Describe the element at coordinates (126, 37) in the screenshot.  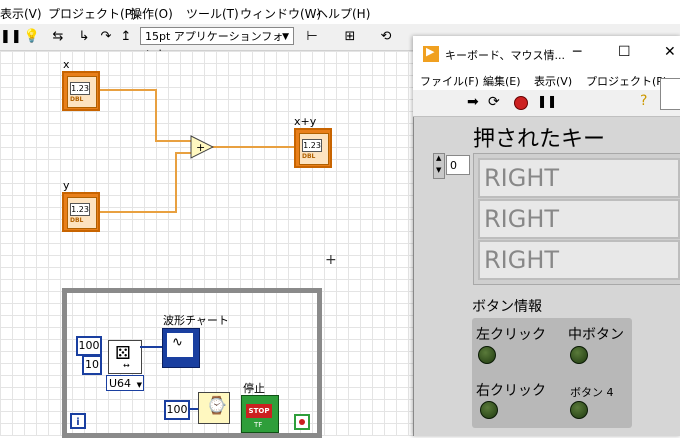
I see `step-out-icon: ↥` at that location.